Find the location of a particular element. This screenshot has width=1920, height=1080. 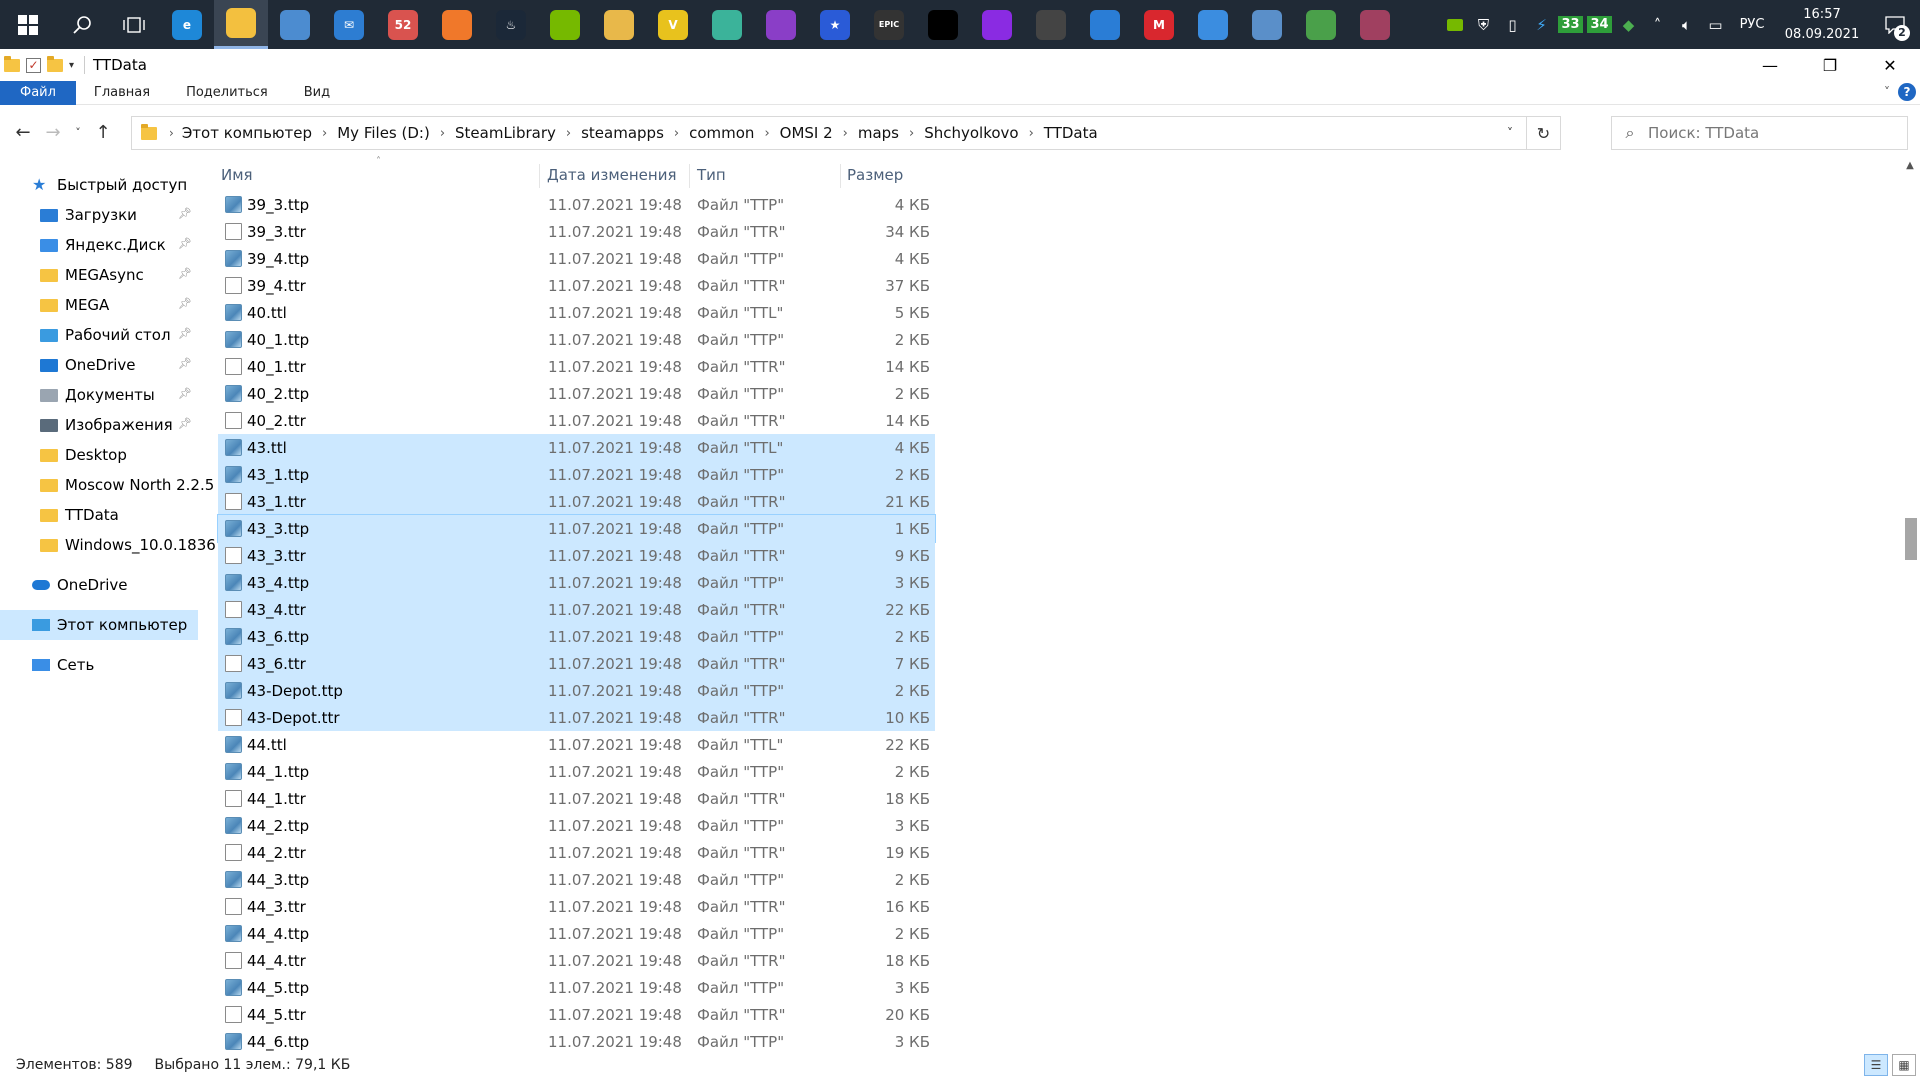

nav-item: Desktop is located at coordinates (99, 455).